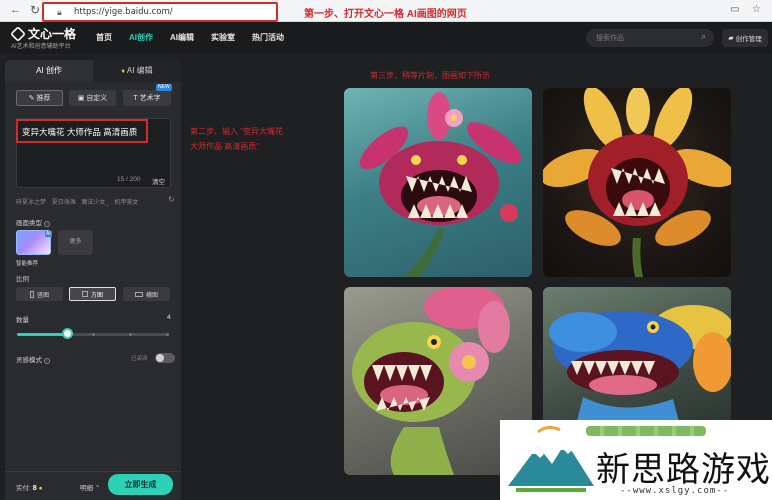  What do you see at coordinates (237, 131) in the screenshot?
I see `step2-line1: 第二步、输入 "变异大嘴花` at bounding box center [237, 131].